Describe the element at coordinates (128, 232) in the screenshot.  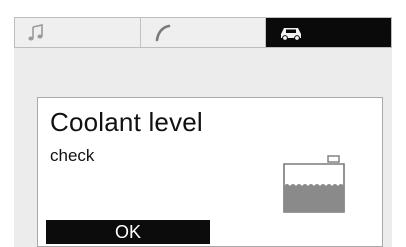
I see `ok-button: OK` at that location.